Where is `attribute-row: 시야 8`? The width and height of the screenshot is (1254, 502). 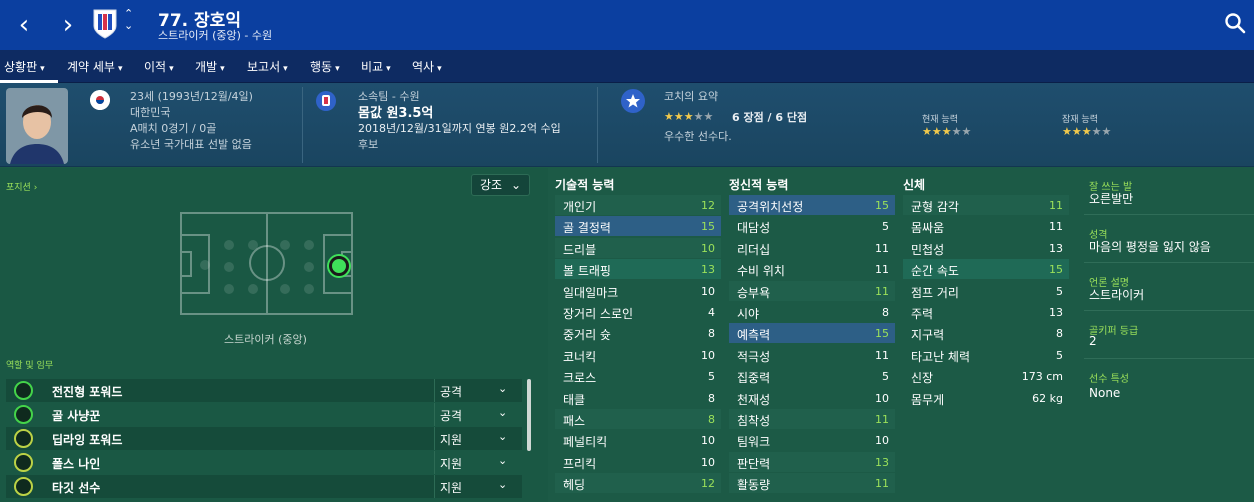 attribute-row: 시야 8 is located at coordinates (812, 312).